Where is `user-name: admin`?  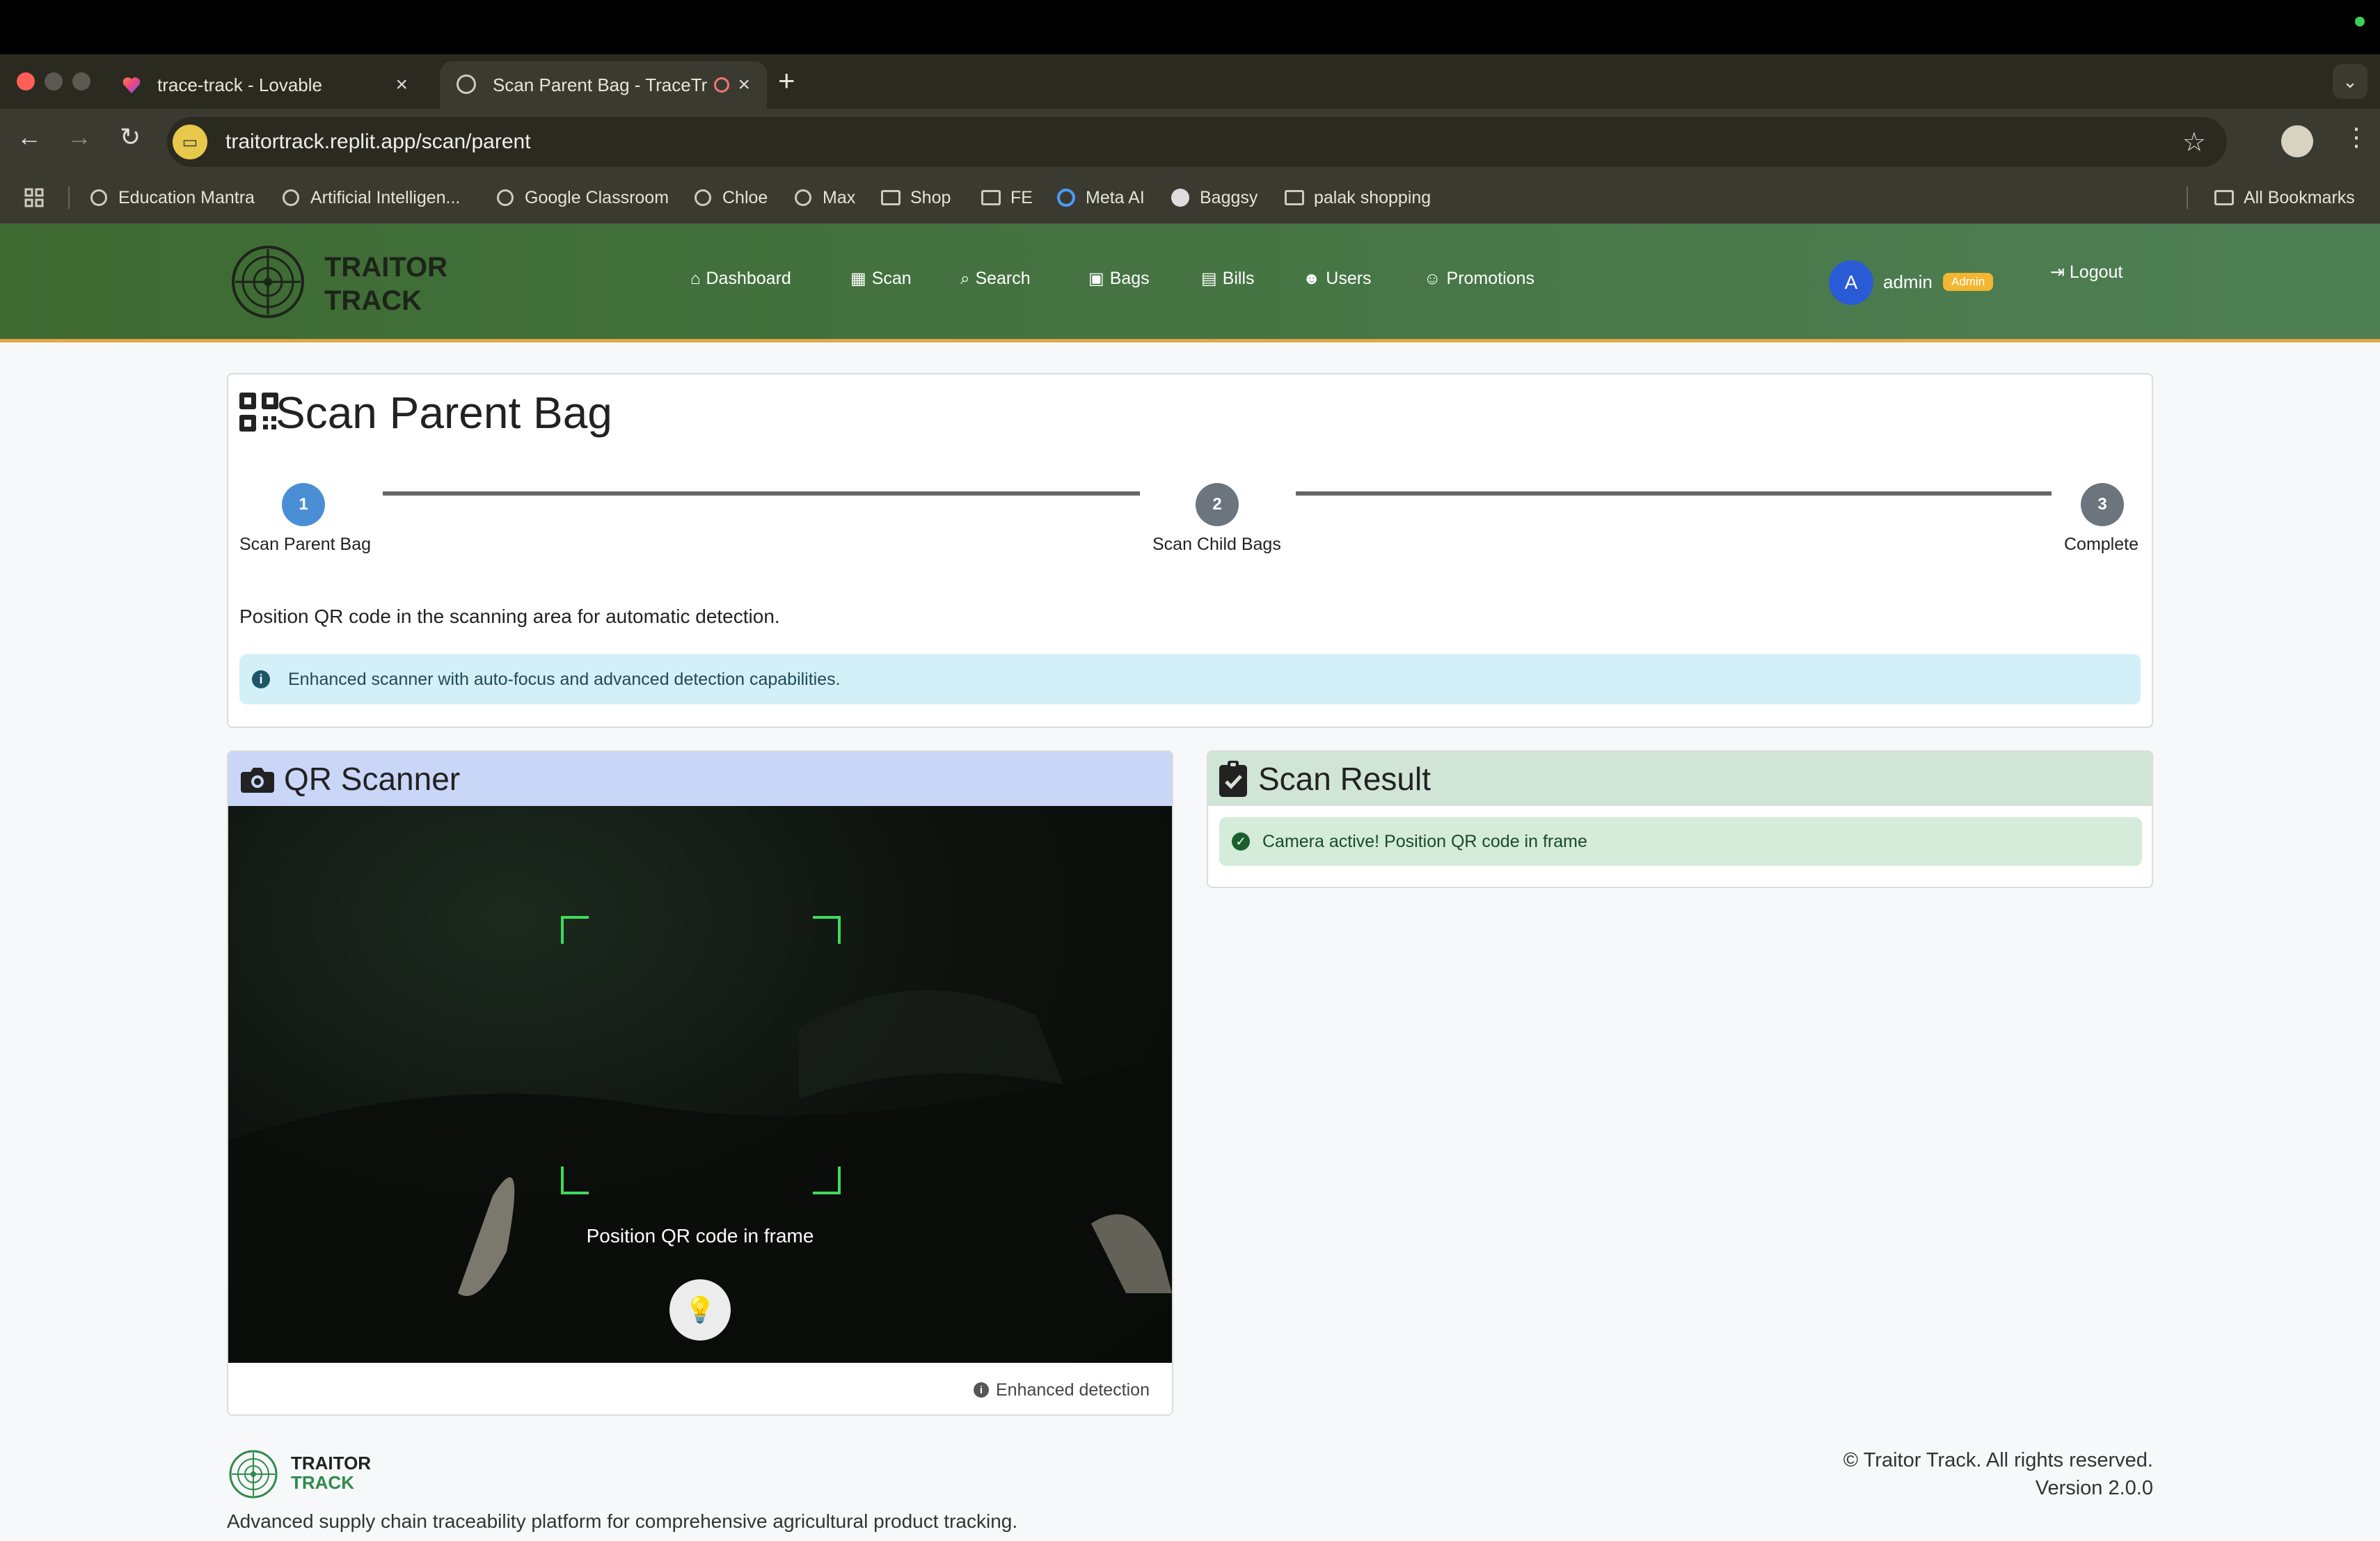
user-name: admin is located at coordinates (1908, 282).